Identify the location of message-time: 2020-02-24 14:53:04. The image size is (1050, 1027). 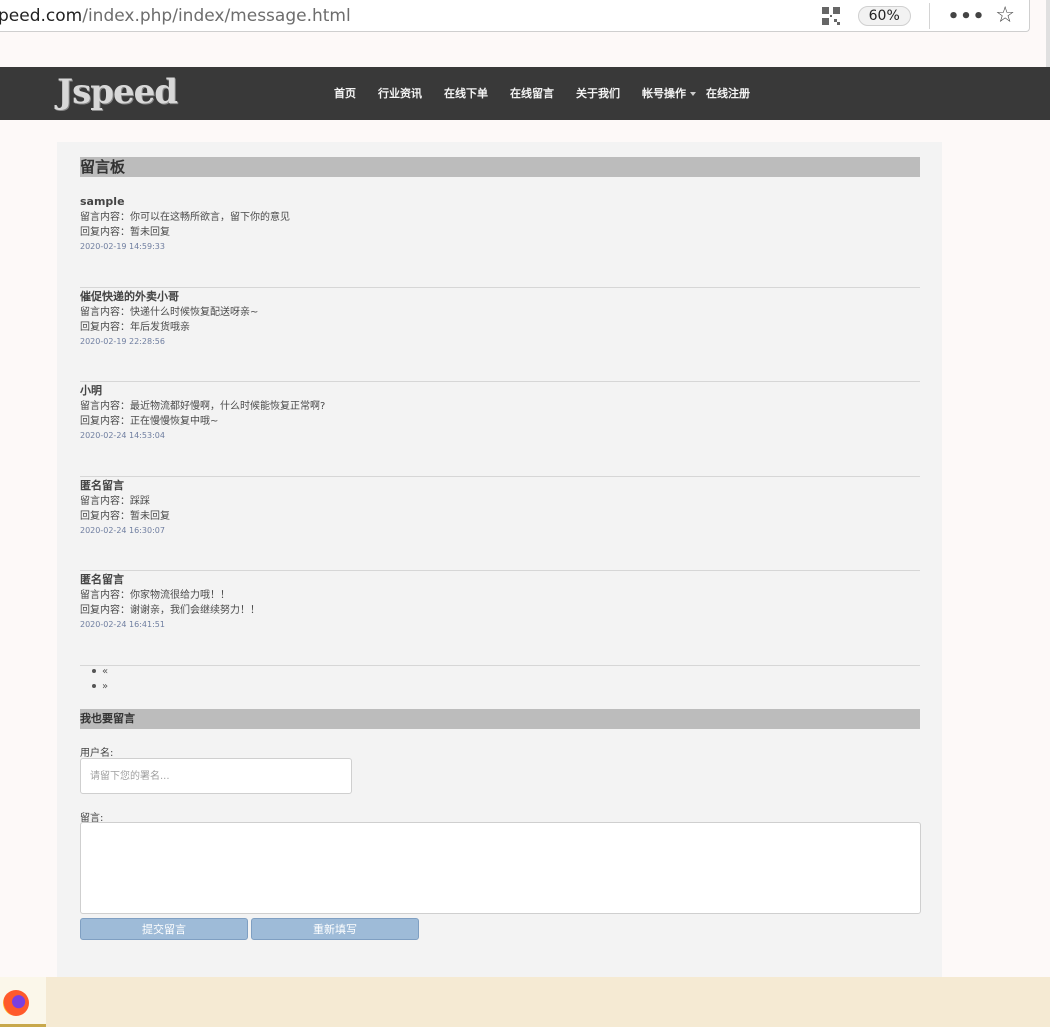
(122, 436).